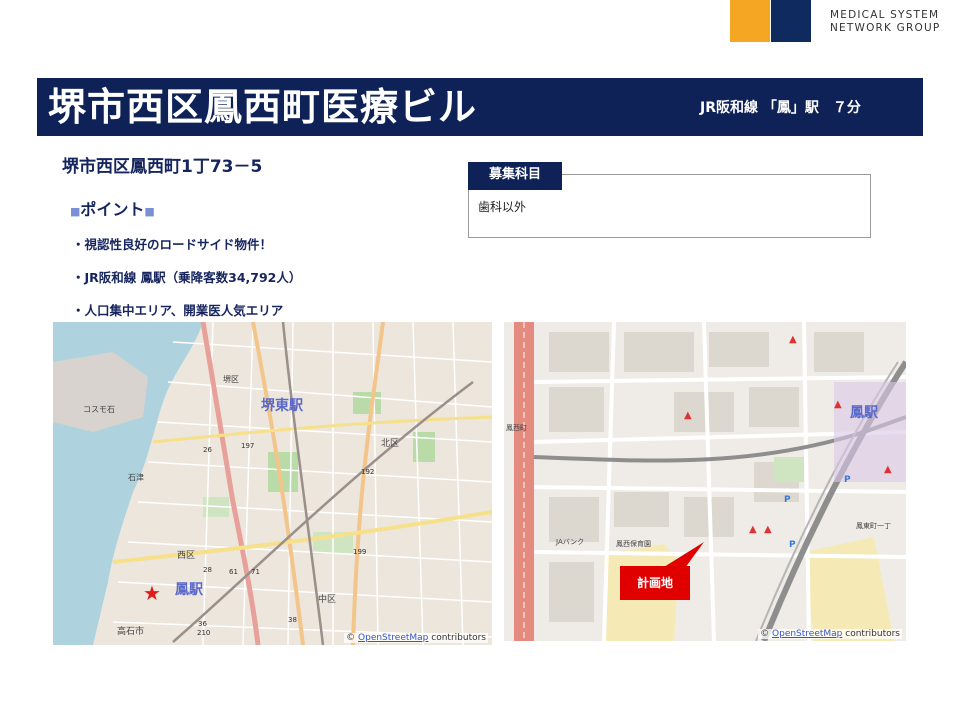  Describe the element at coordinates (292, 620) in the screenshot. I see `road-number: 38` at that location.